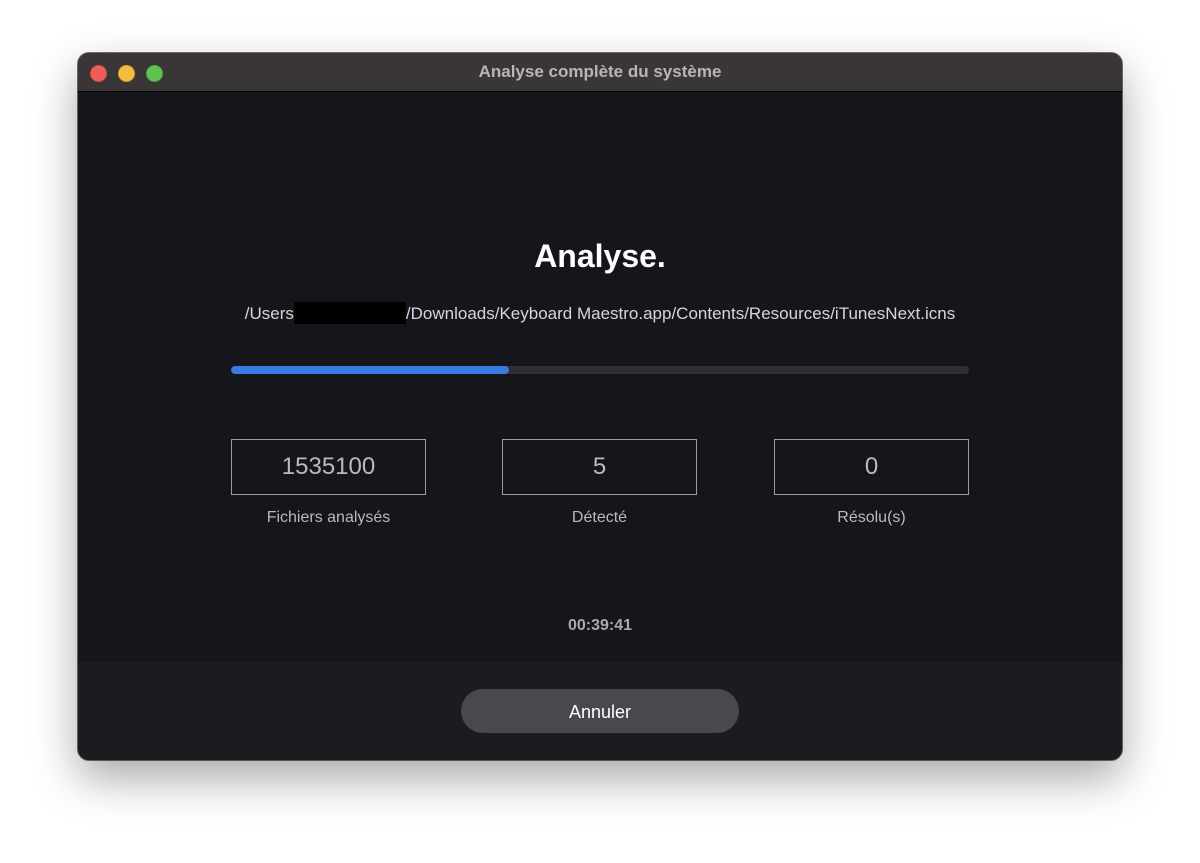 This screenshot has width=1200, height=863. Describe the element at coordinates (599, 467) in the screenshot. I see `detected-counter: 5` at that location.